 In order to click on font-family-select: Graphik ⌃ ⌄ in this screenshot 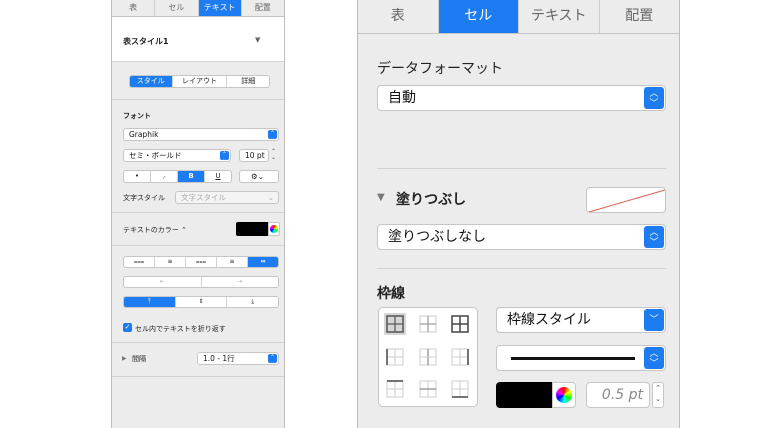, I will do `click(201, 135)`.